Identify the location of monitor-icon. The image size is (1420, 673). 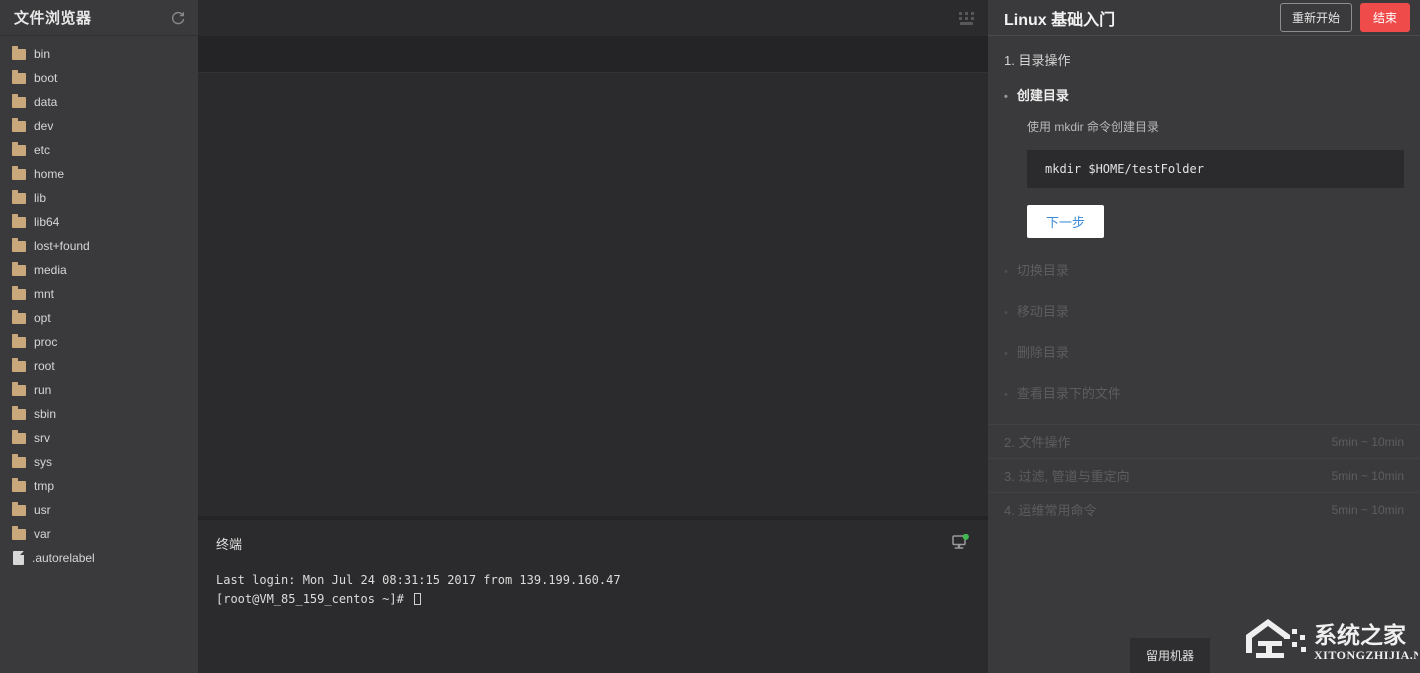
(961, 542).